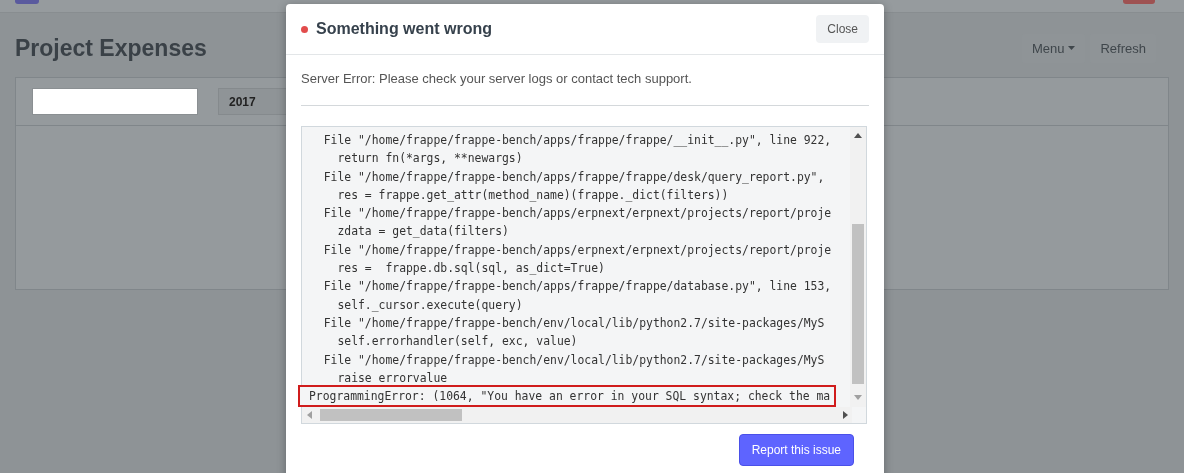 Image resolution: width=1184 pixels, height=473 pixels. Describe the element at coordinates (858, 135) in the screenshot. I see `scroll-up-icon` at that location.